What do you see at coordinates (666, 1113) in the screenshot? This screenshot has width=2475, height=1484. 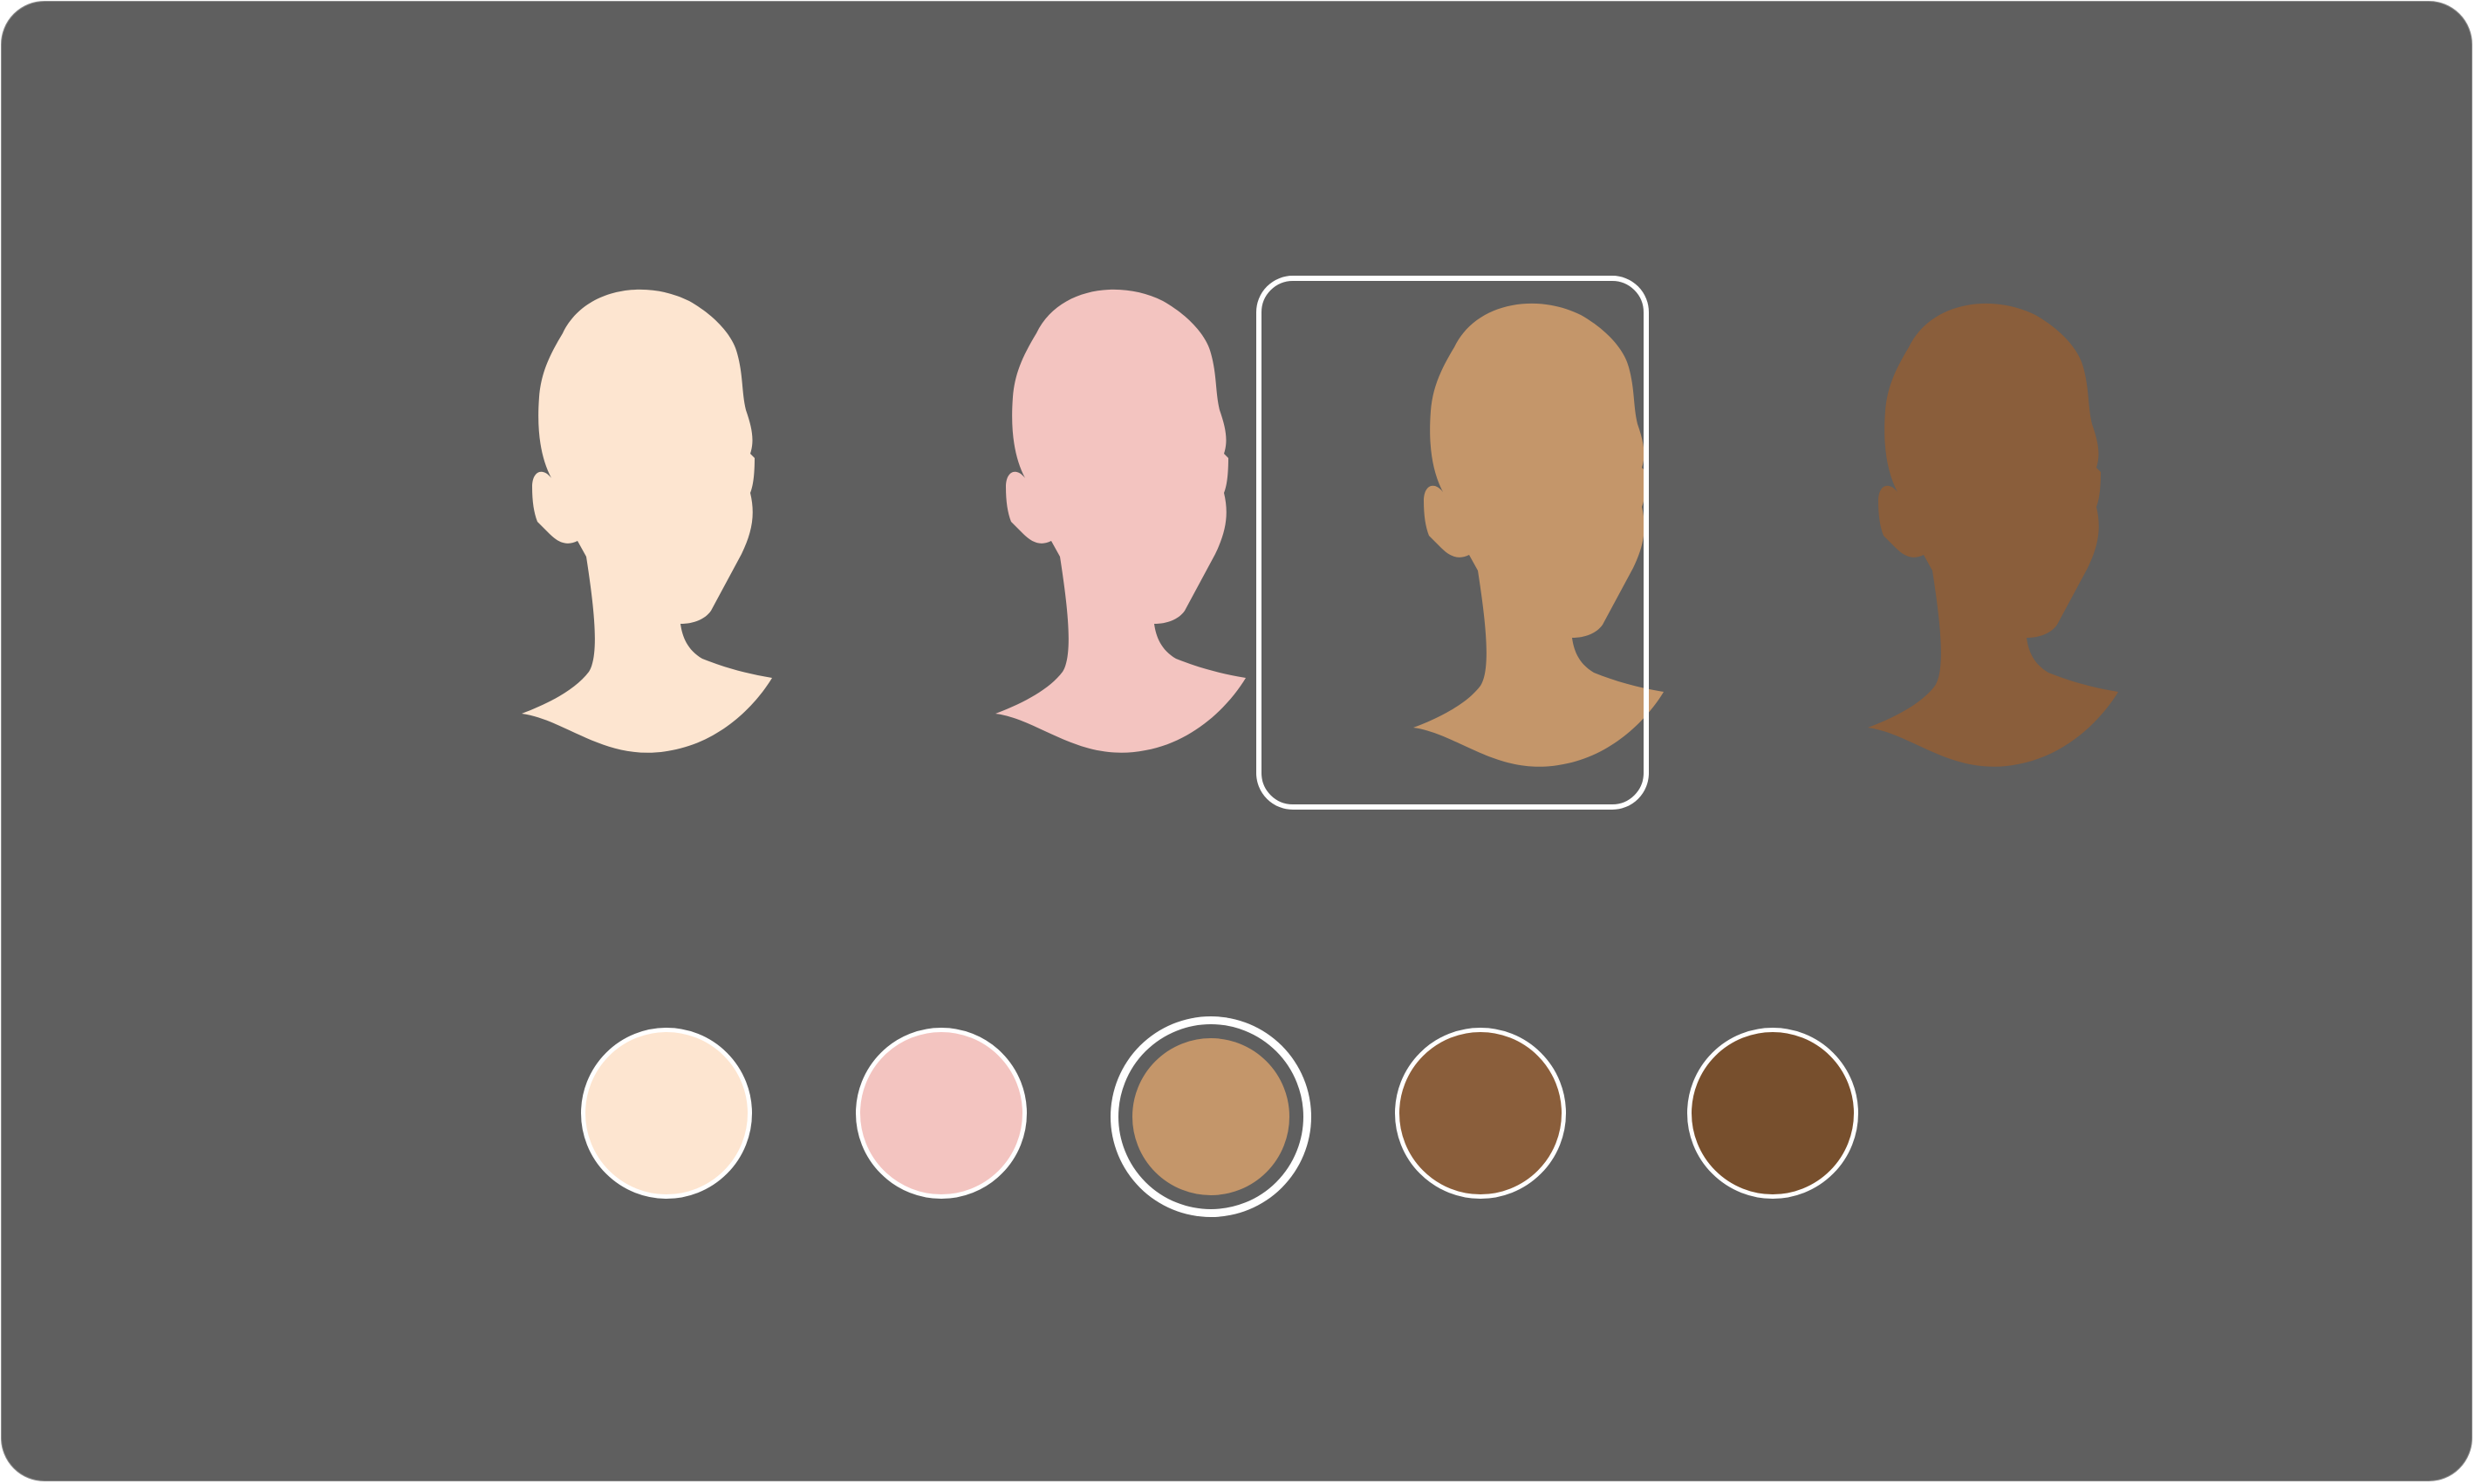 I see `swatch-light` at bounding box center [666, 1113].